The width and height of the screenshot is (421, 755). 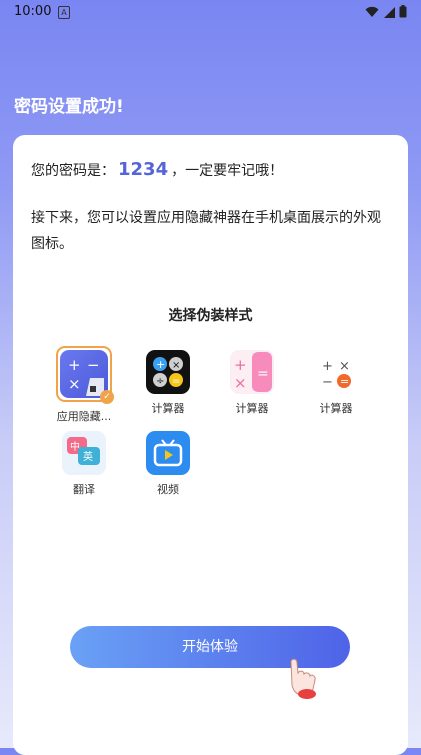 What do you see at coordinates (107, 397) in the screenshot?
I see `check-icon: ✓` at bounding box center [107, 397].